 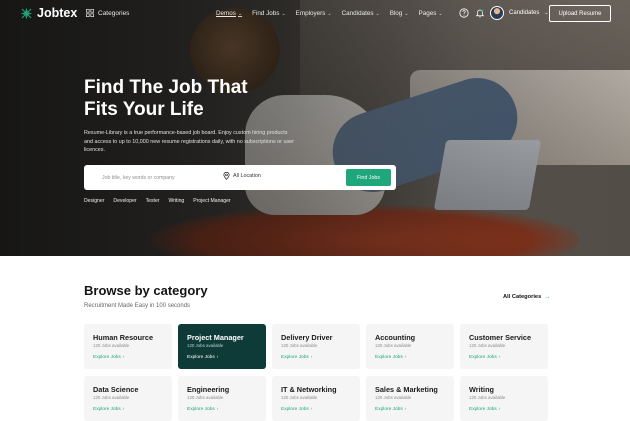 I want to click on card-title: Accounting, so click(x=395, y=337).